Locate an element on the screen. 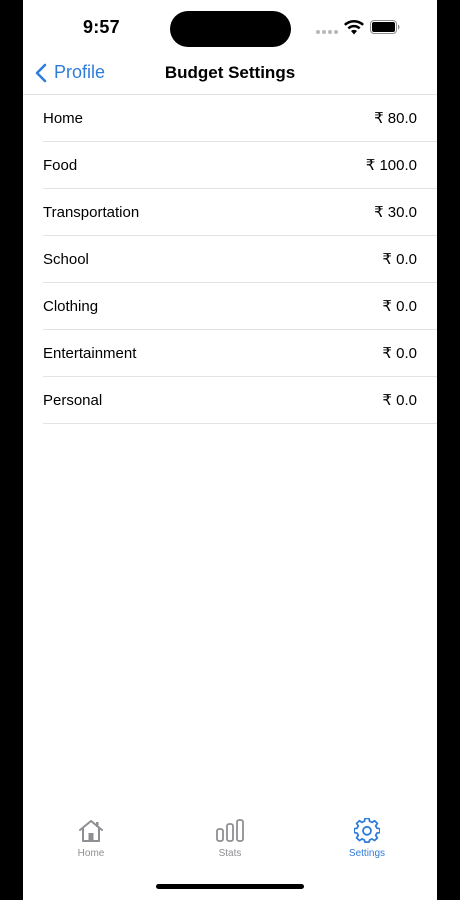 The width and height of the screenshot is (460, 900). budget-row-transportation: Transportation ₹ 30.0 is located at coordinates (240, 212).